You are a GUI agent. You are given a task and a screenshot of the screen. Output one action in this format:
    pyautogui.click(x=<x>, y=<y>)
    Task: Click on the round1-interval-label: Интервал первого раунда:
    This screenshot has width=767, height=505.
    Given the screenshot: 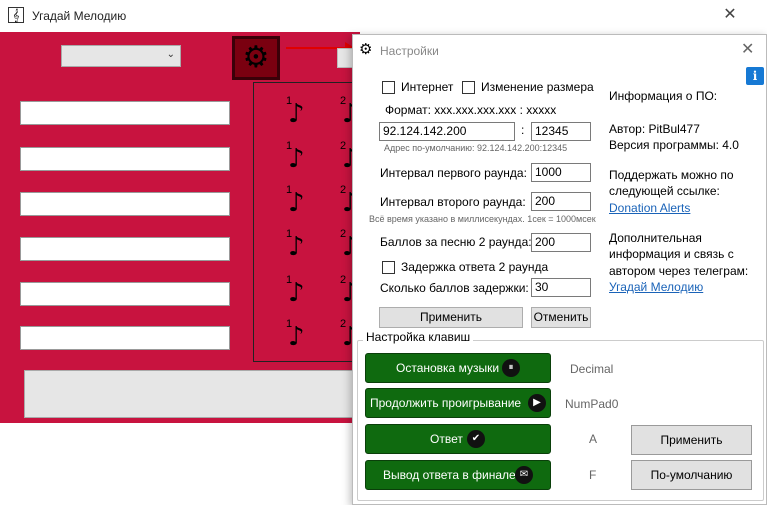 What is the action you would take?
    pyautogui.click(x=453, y=173)
    